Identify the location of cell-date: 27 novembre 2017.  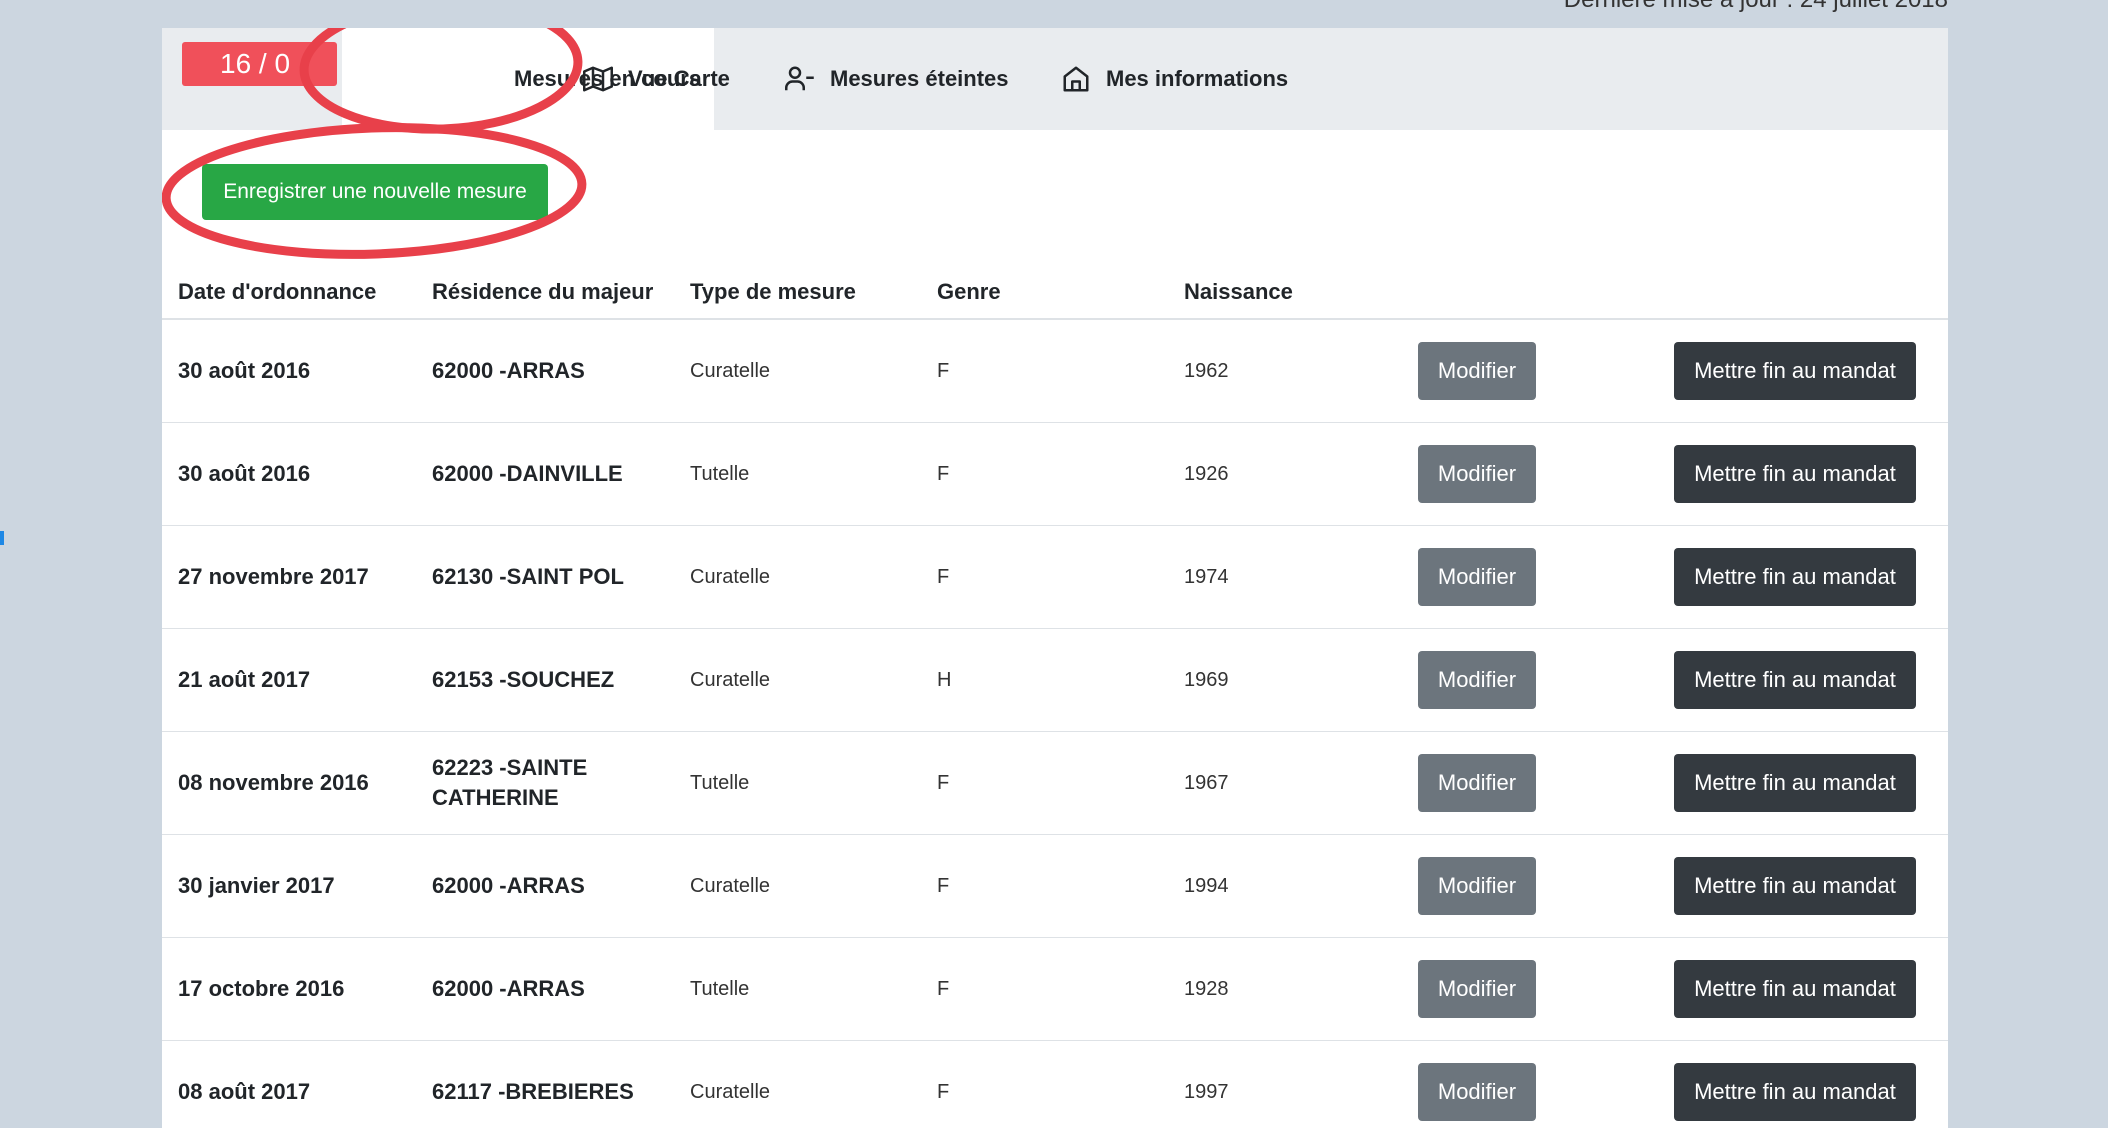
(289, 577).